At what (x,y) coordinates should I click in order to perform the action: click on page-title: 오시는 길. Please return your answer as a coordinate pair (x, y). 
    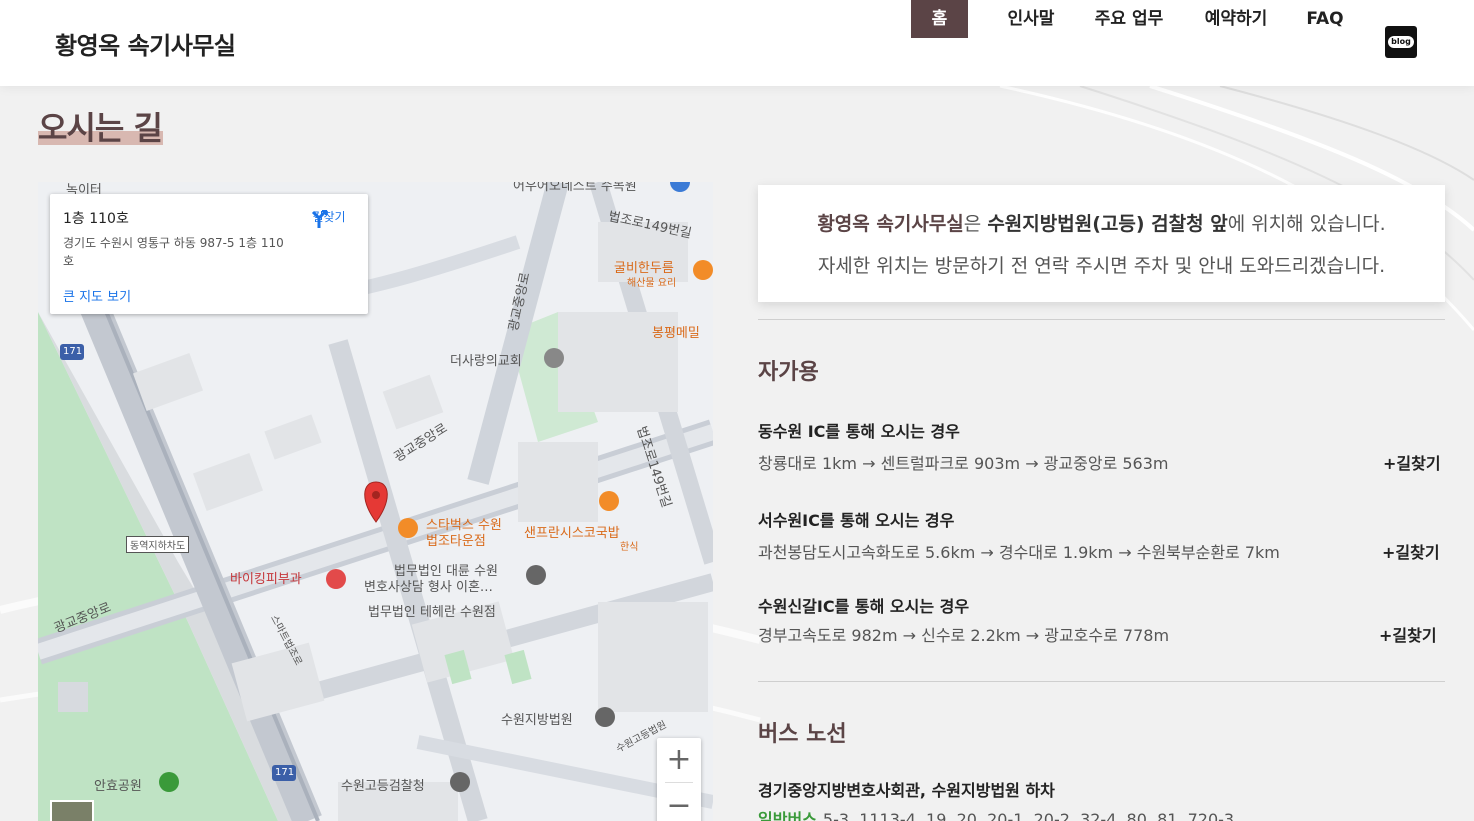
    Looking at the image, I should click on (100, 128).